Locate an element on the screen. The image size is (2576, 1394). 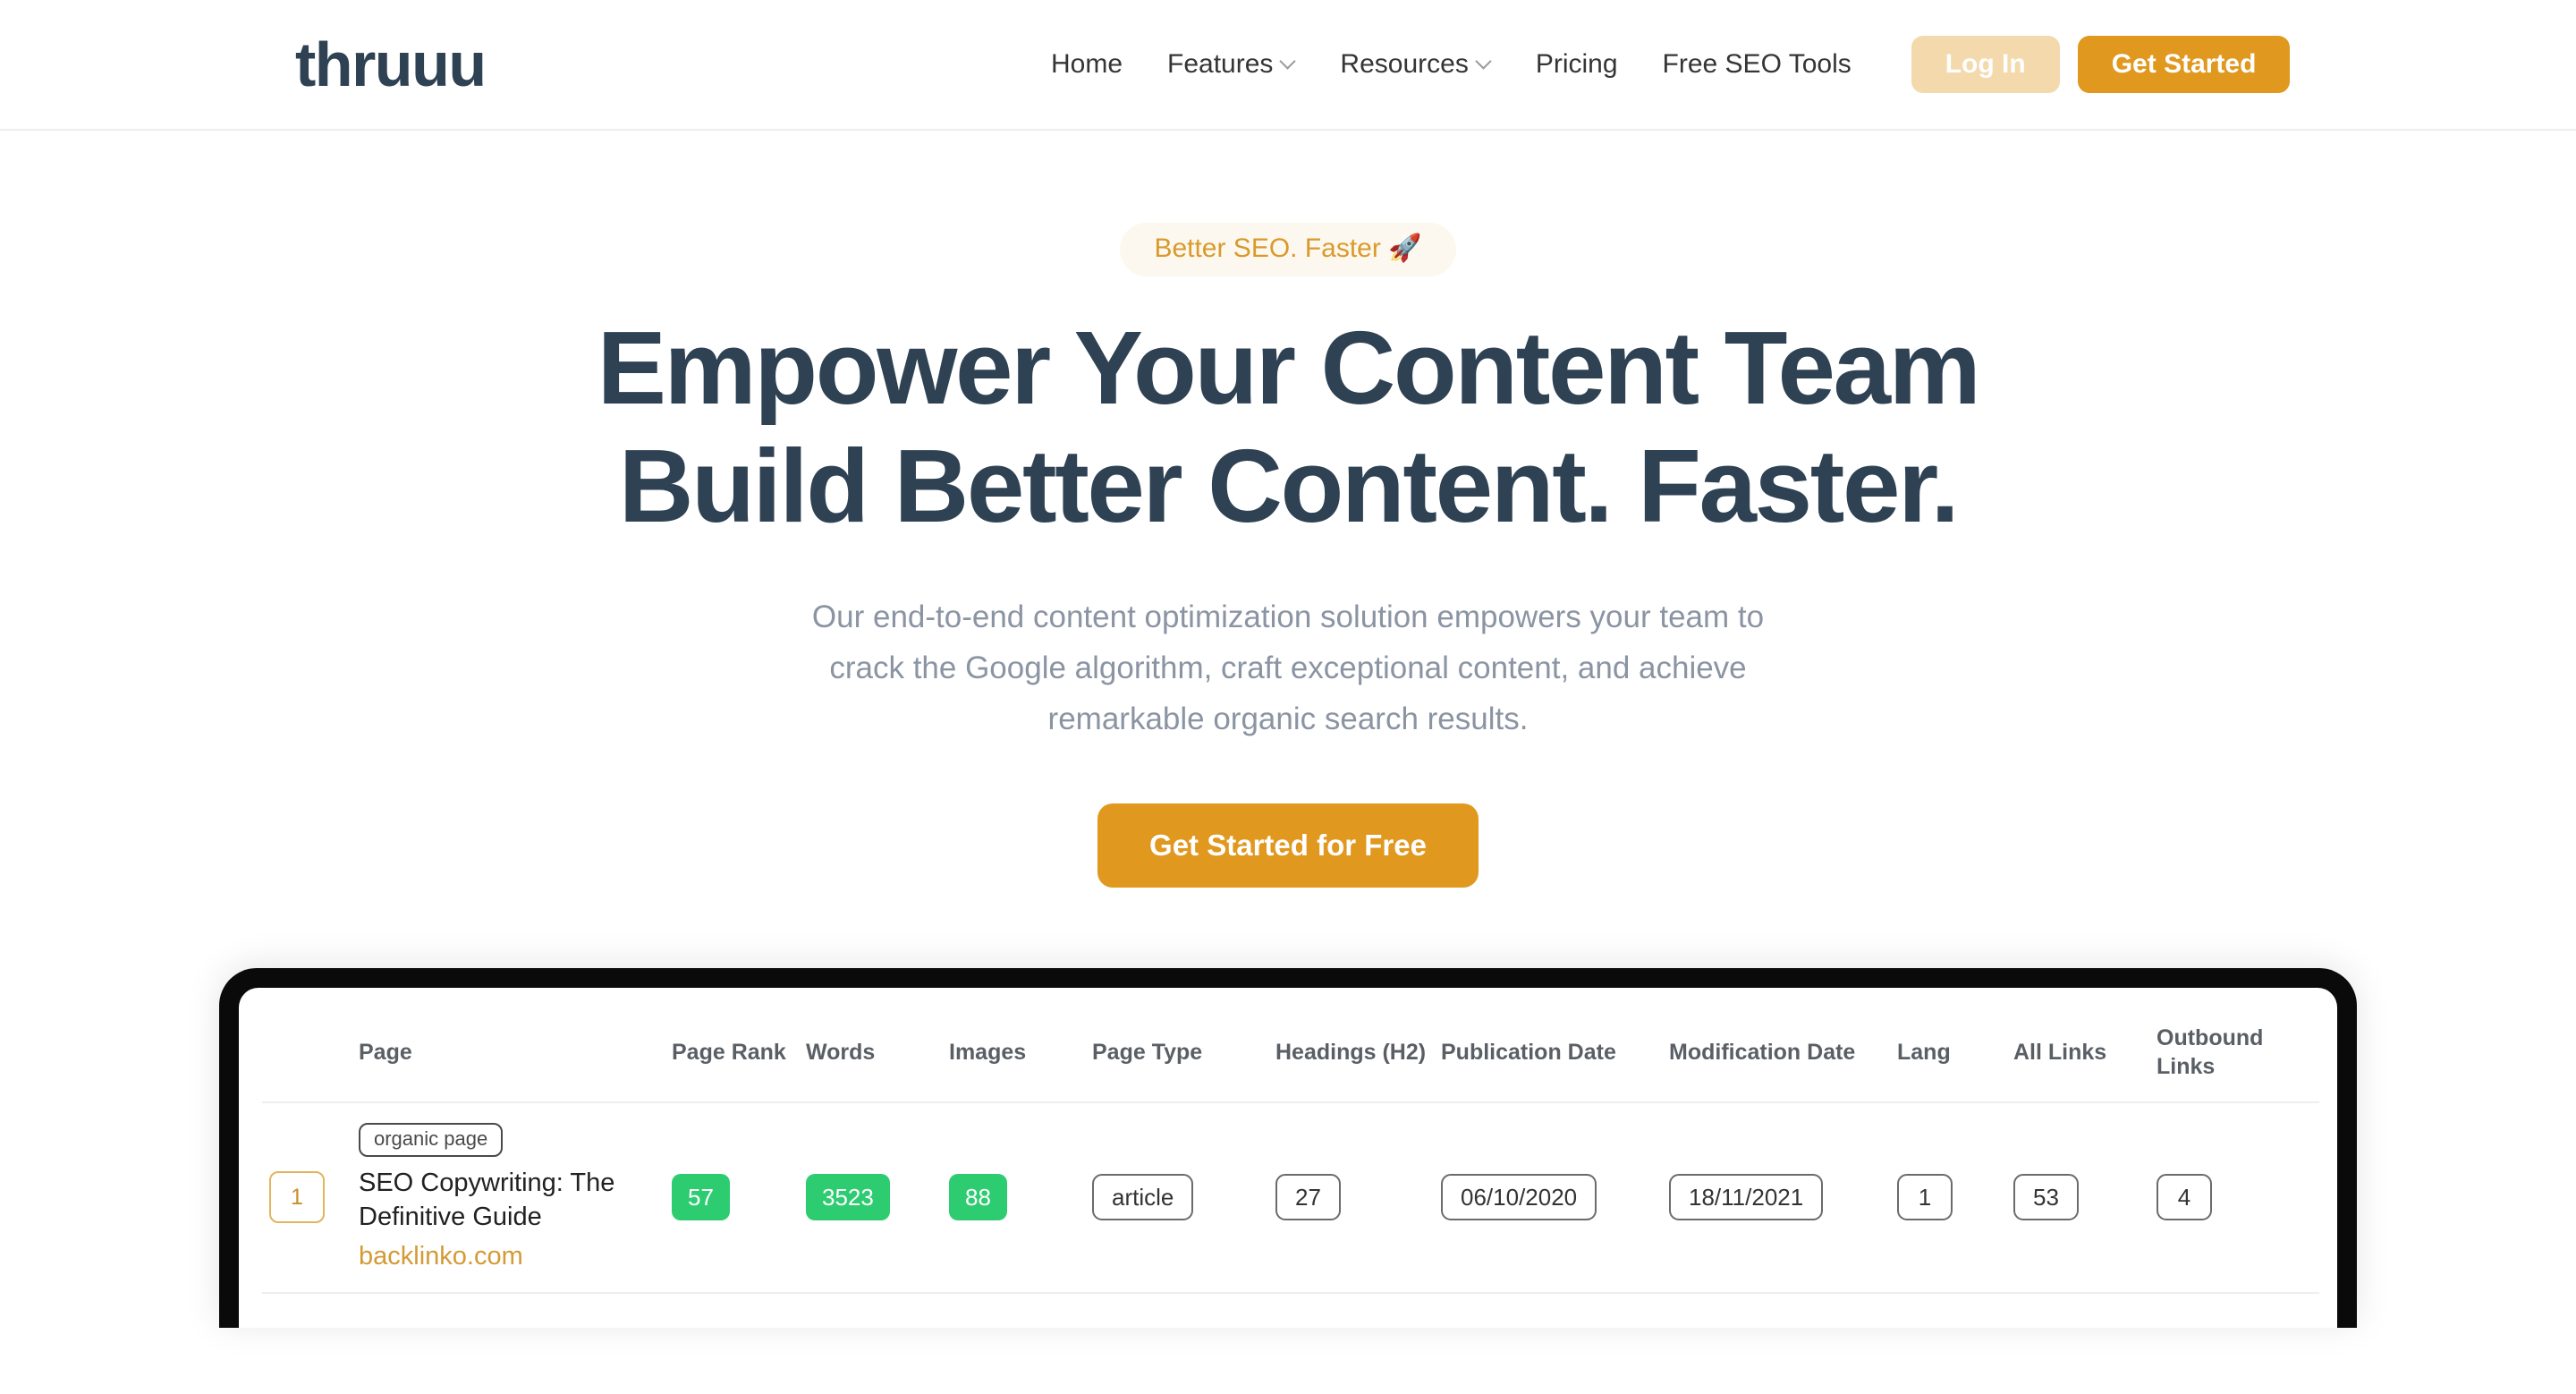
cell-images: 88 is located at coordinates (1013, 1197).